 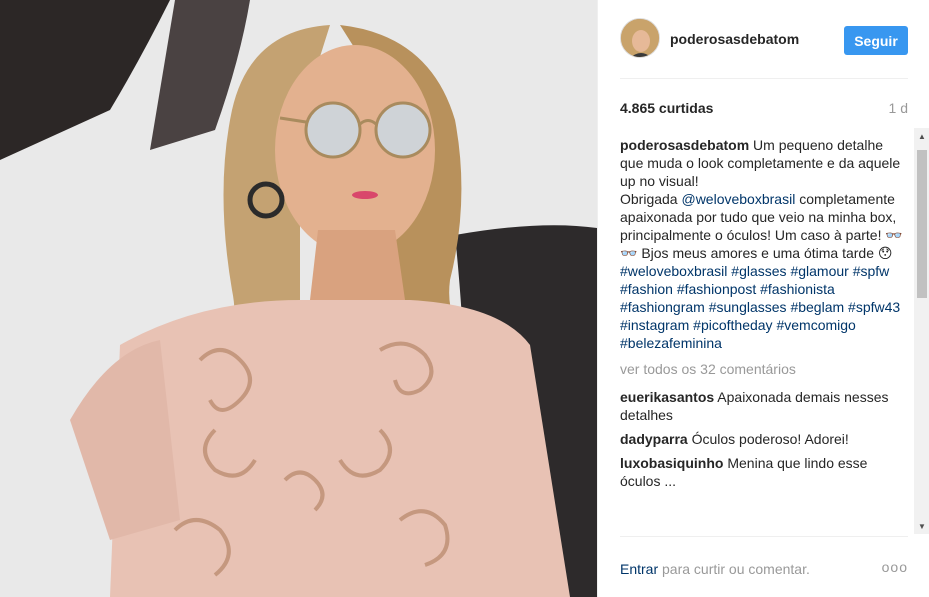 I want to click on likes-count: 4.865 curtidas, so click(x=666, y=108).